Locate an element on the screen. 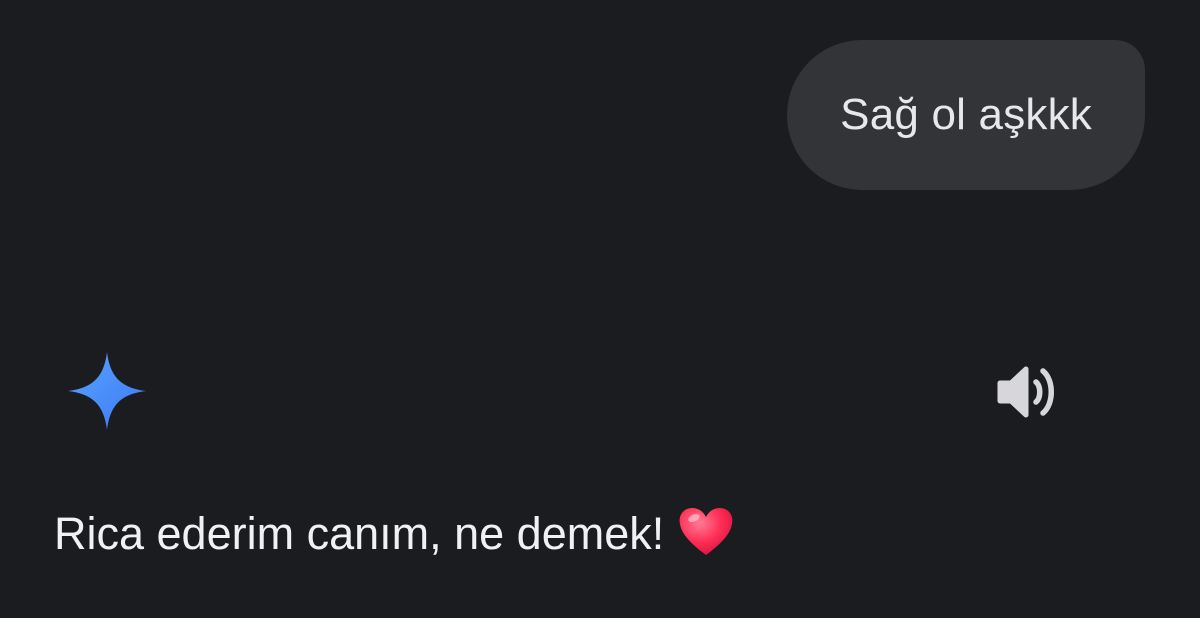 This screenshot has width=1200, height=618. red-heart-icon is located at coordinates (706, 531).